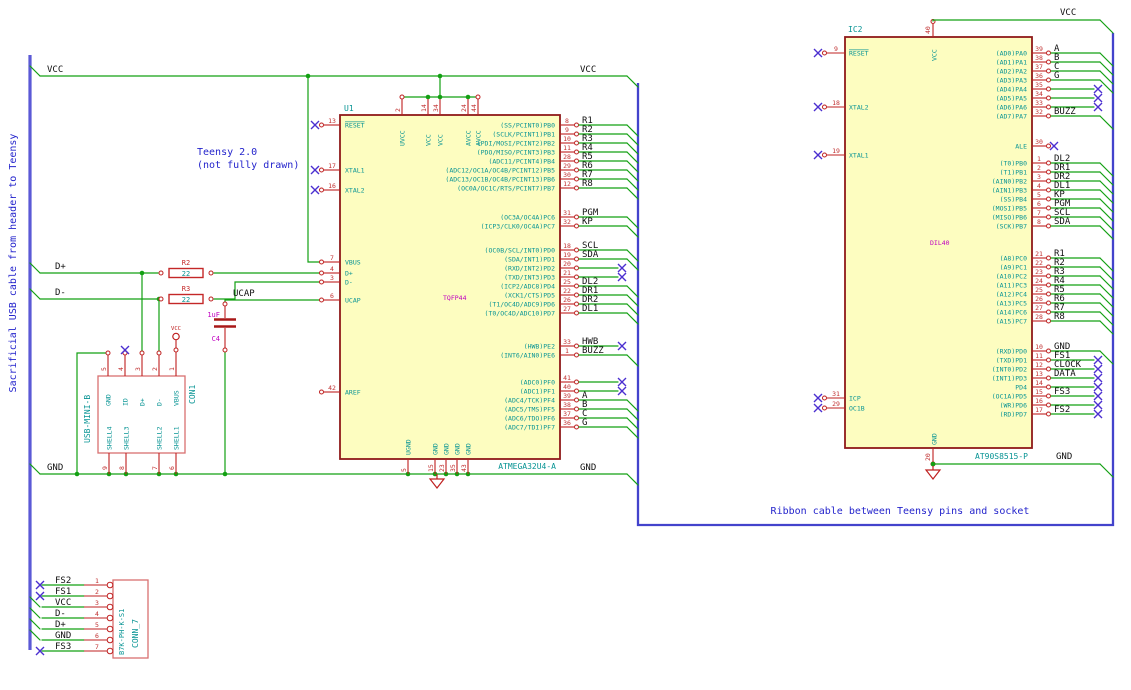  Describe the element at coordinates (60, 267) in the screenshot. I see `net-label-dplus: D+` at that location.